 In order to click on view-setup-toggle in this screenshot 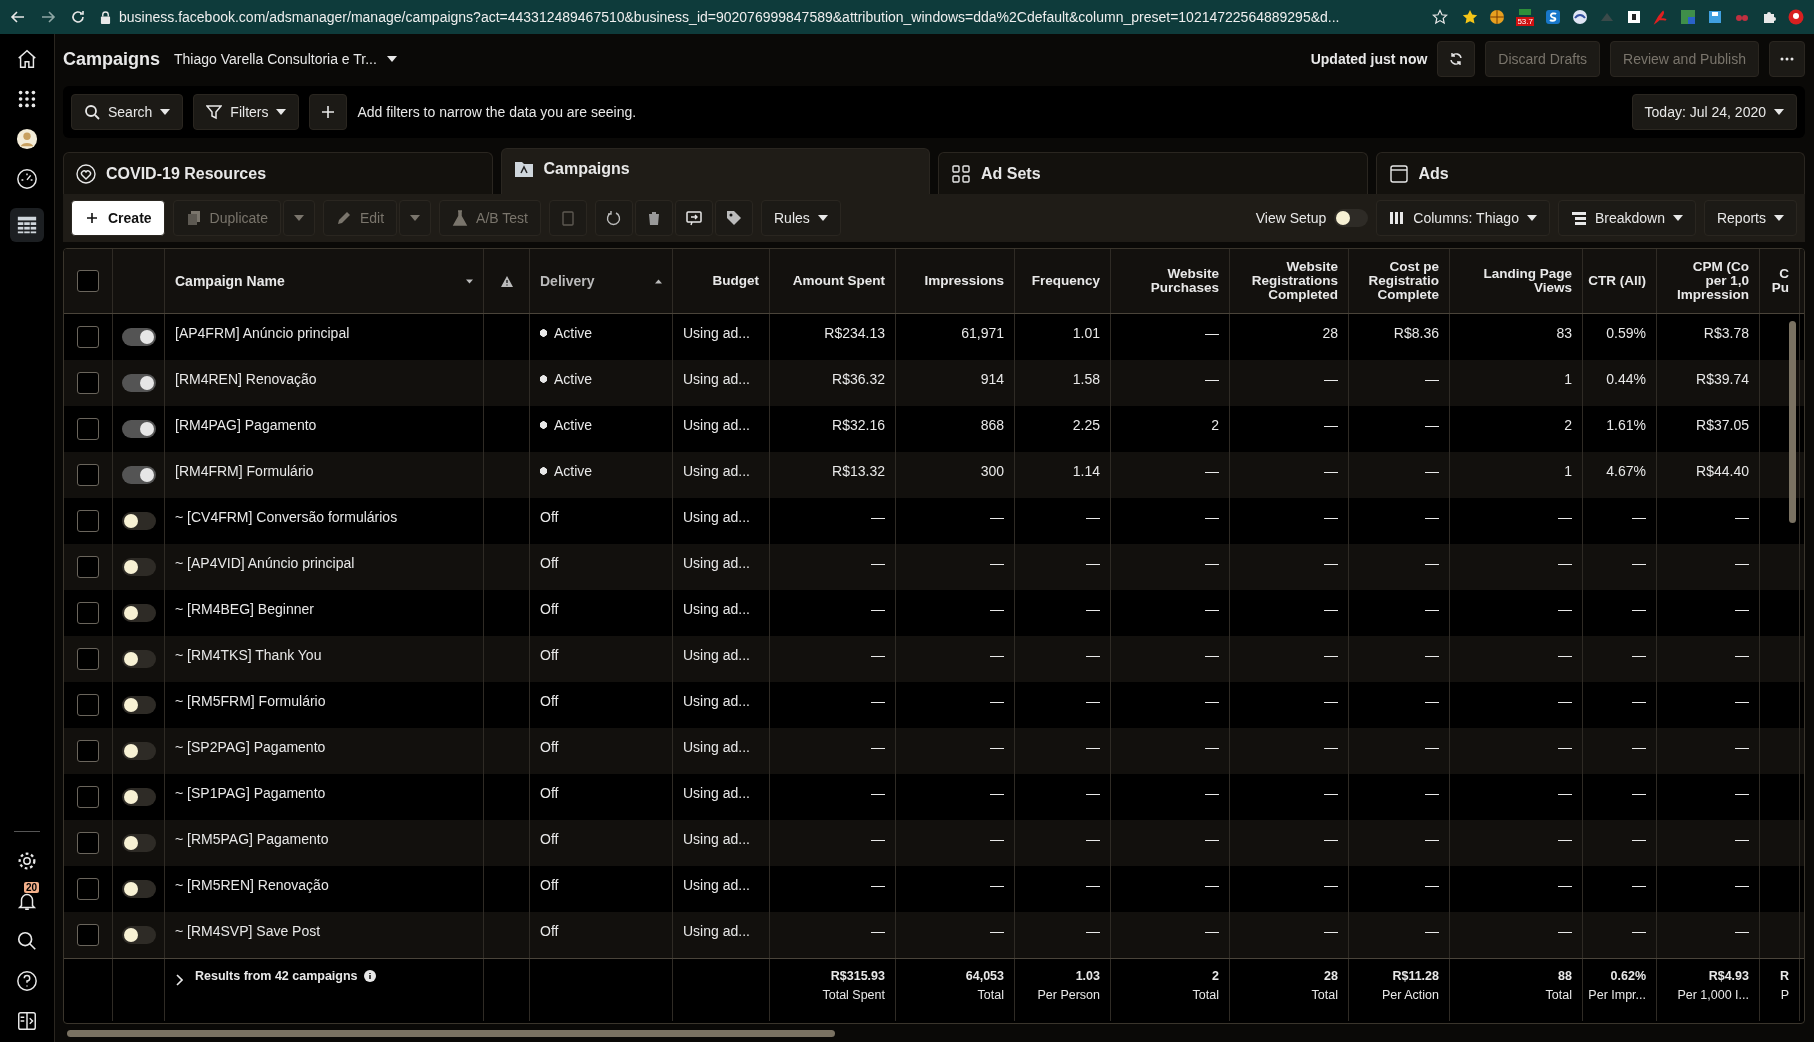, I will do `click(1351, 218)`.